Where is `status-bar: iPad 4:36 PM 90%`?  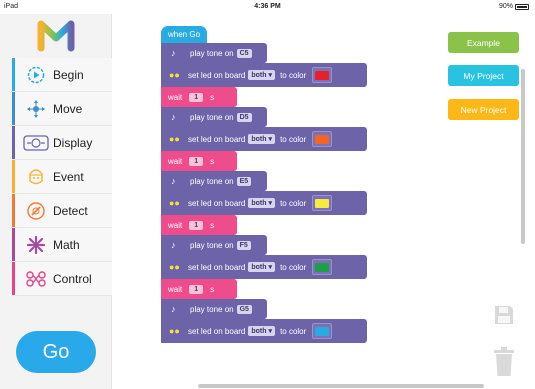 status-bar: iPad 4:36 PM 90% is located at coordinates (267, 7).